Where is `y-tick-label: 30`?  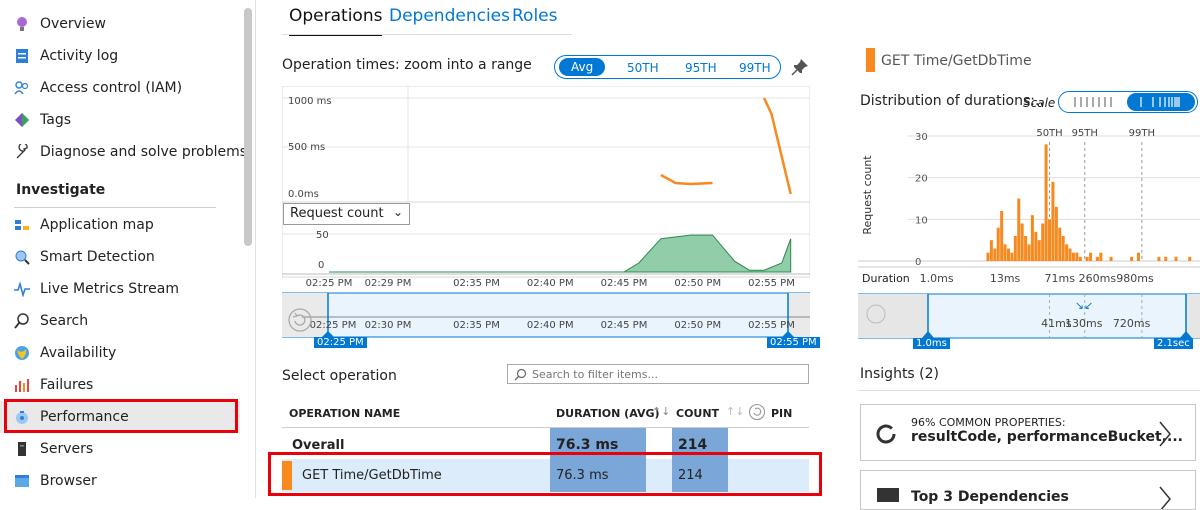 y-tick-label: 30 is located at coordinates (921, 137).